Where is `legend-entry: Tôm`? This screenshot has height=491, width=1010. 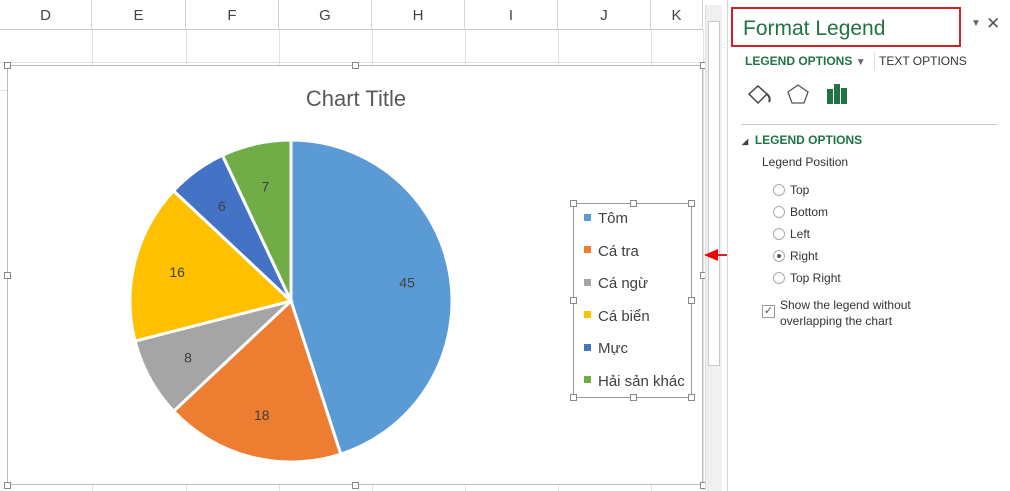 legend-entry: Tôm is located at coordinates (606, 218).